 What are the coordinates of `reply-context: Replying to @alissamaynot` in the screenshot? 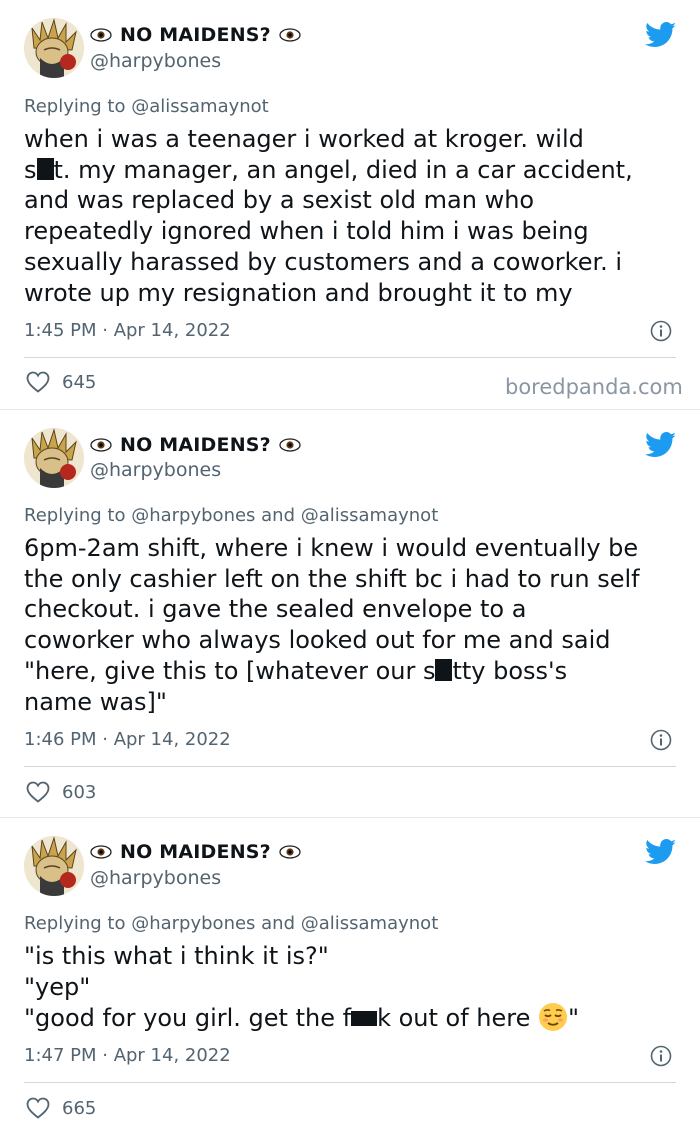 It's located at (146, 106).